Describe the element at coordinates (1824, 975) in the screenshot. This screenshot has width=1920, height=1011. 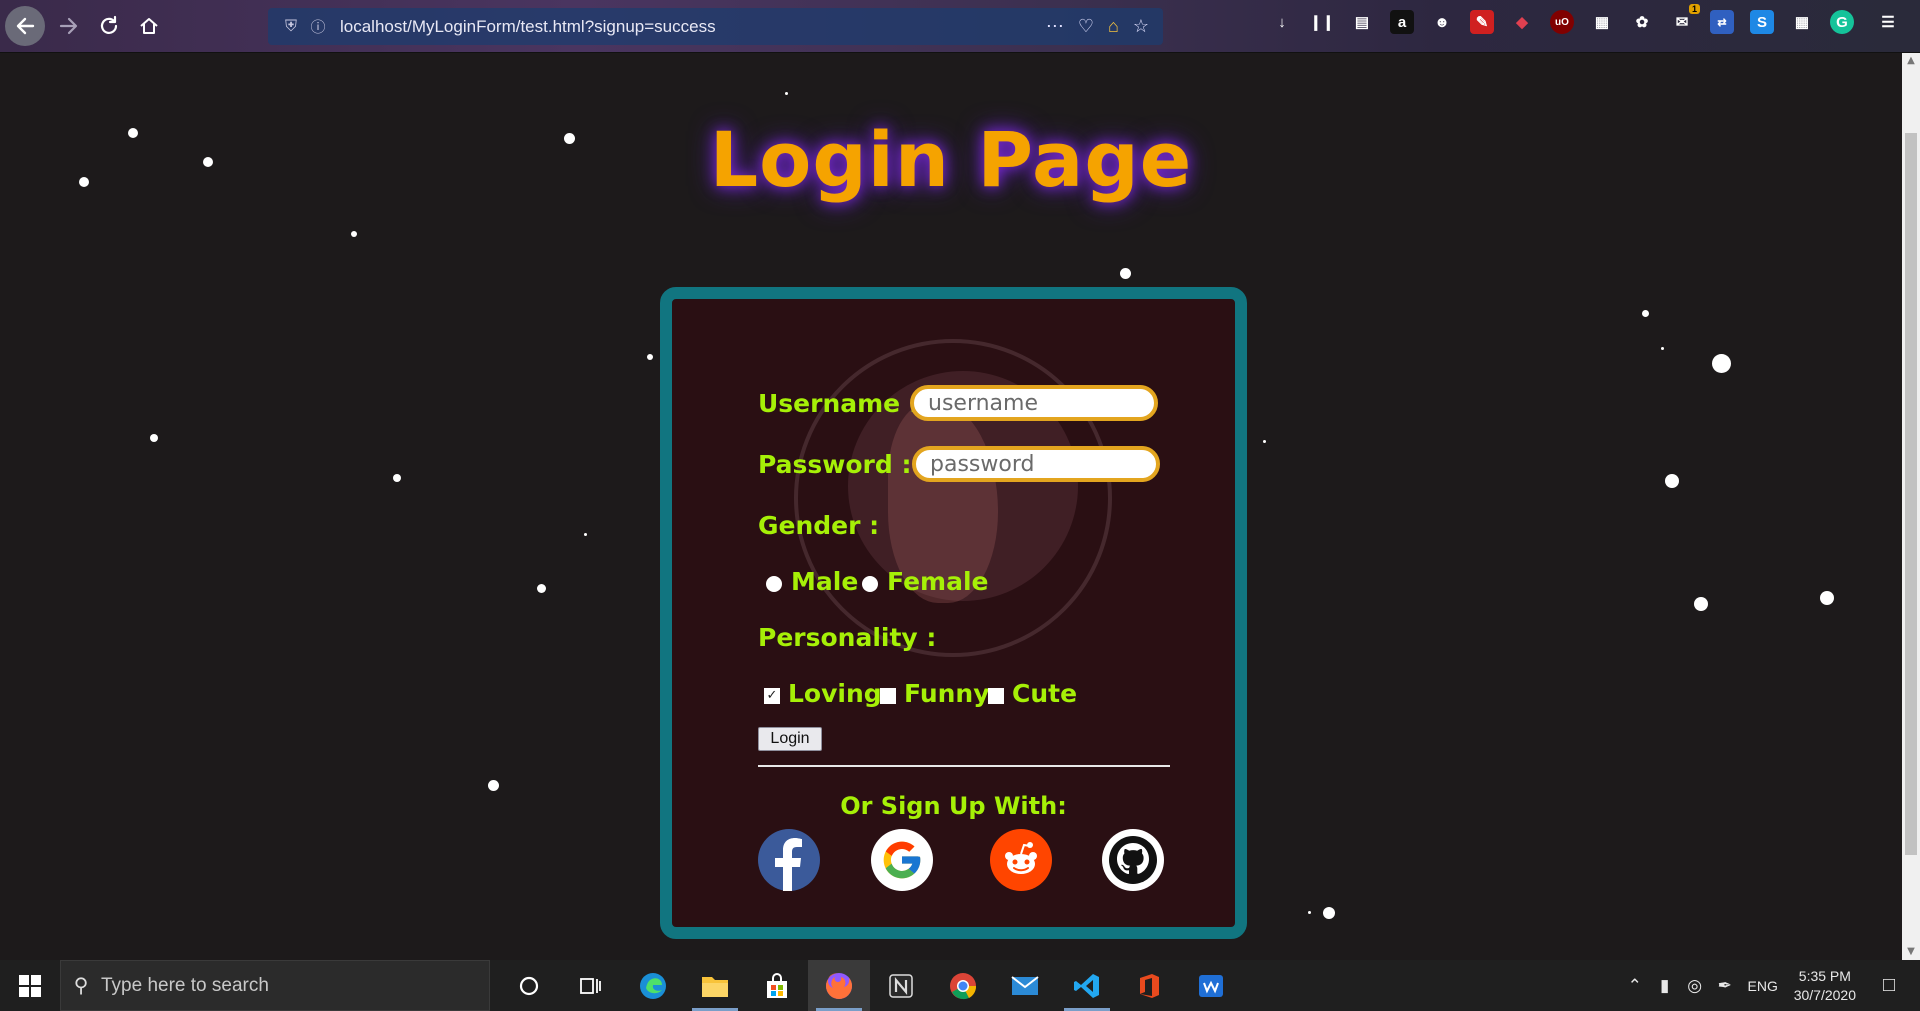
I see `clock-time: 5:35 PM` at that location.